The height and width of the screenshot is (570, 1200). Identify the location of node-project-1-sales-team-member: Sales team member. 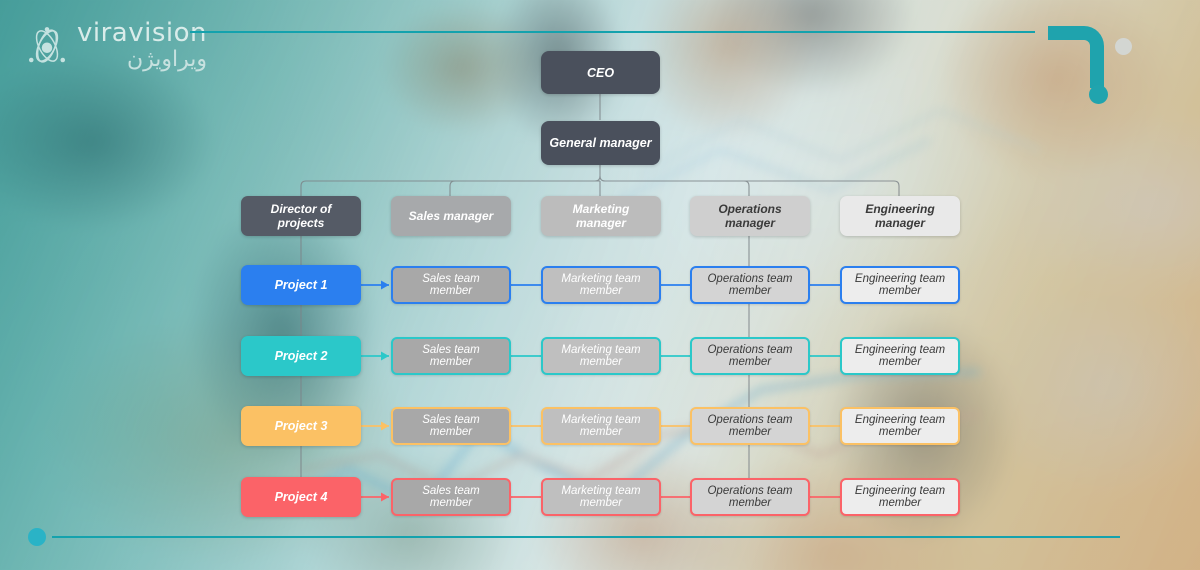
(451, 285).